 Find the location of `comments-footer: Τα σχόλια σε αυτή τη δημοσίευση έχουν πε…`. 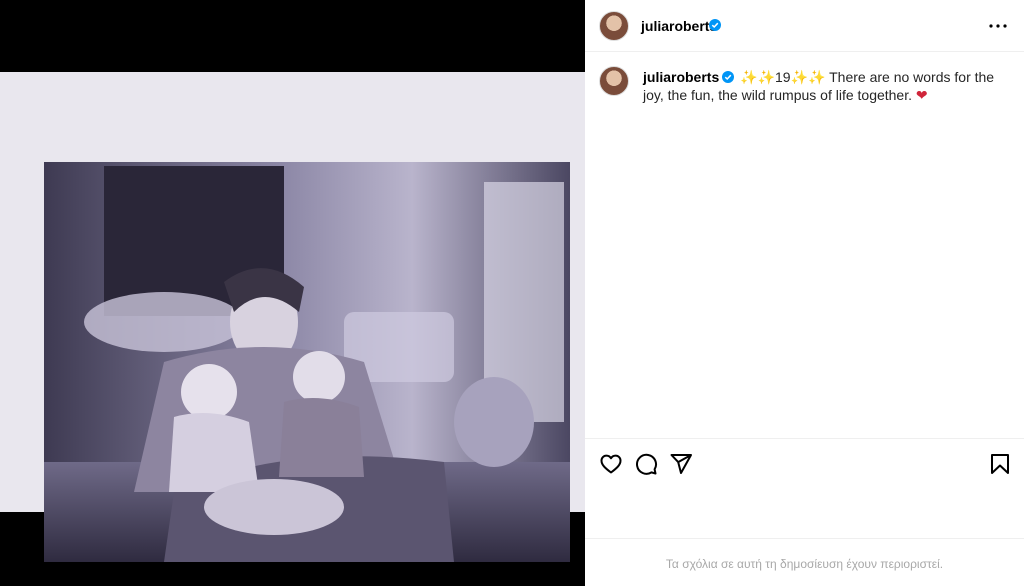

comments-footer: Τα σχόλια σε αυτή τη δημοσίευση έχουν πε… is located at coordinates (804, 562).